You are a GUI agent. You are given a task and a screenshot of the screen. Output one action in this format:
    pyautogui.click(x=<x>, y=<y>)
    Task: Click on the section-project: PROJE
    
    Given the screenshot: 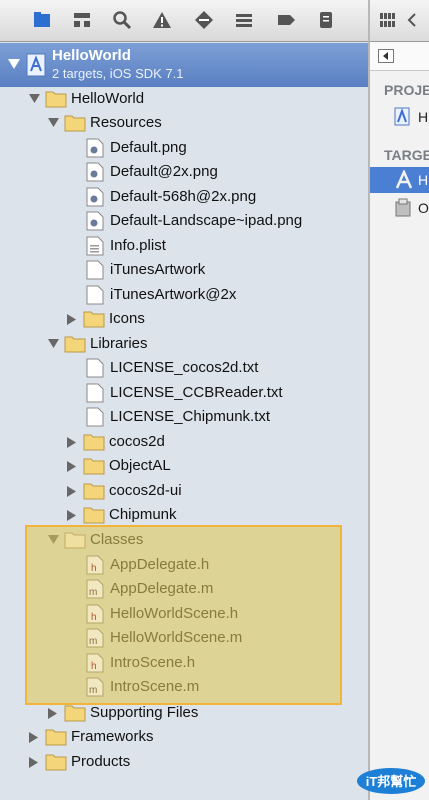 What is the action you would take?
    pyautogui.click(x=406, y=90)
    